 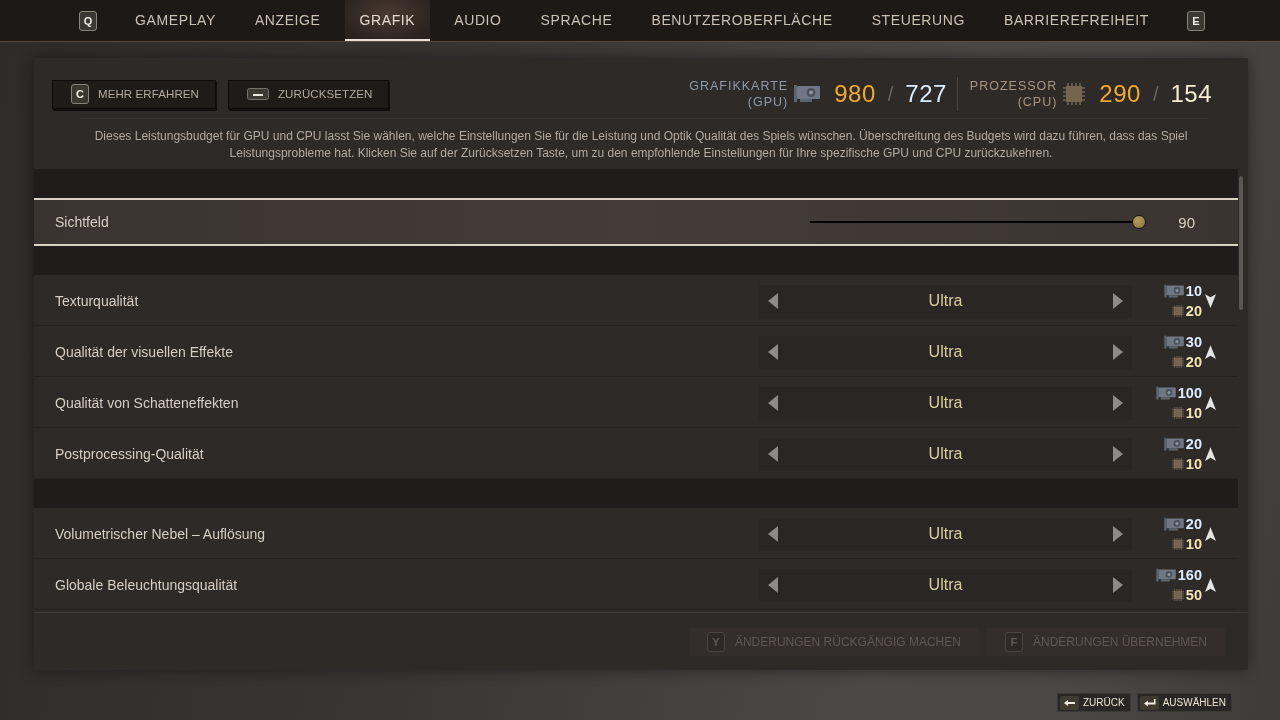 I want to click on spacebar-key-icon, so click(x=258, y=94).